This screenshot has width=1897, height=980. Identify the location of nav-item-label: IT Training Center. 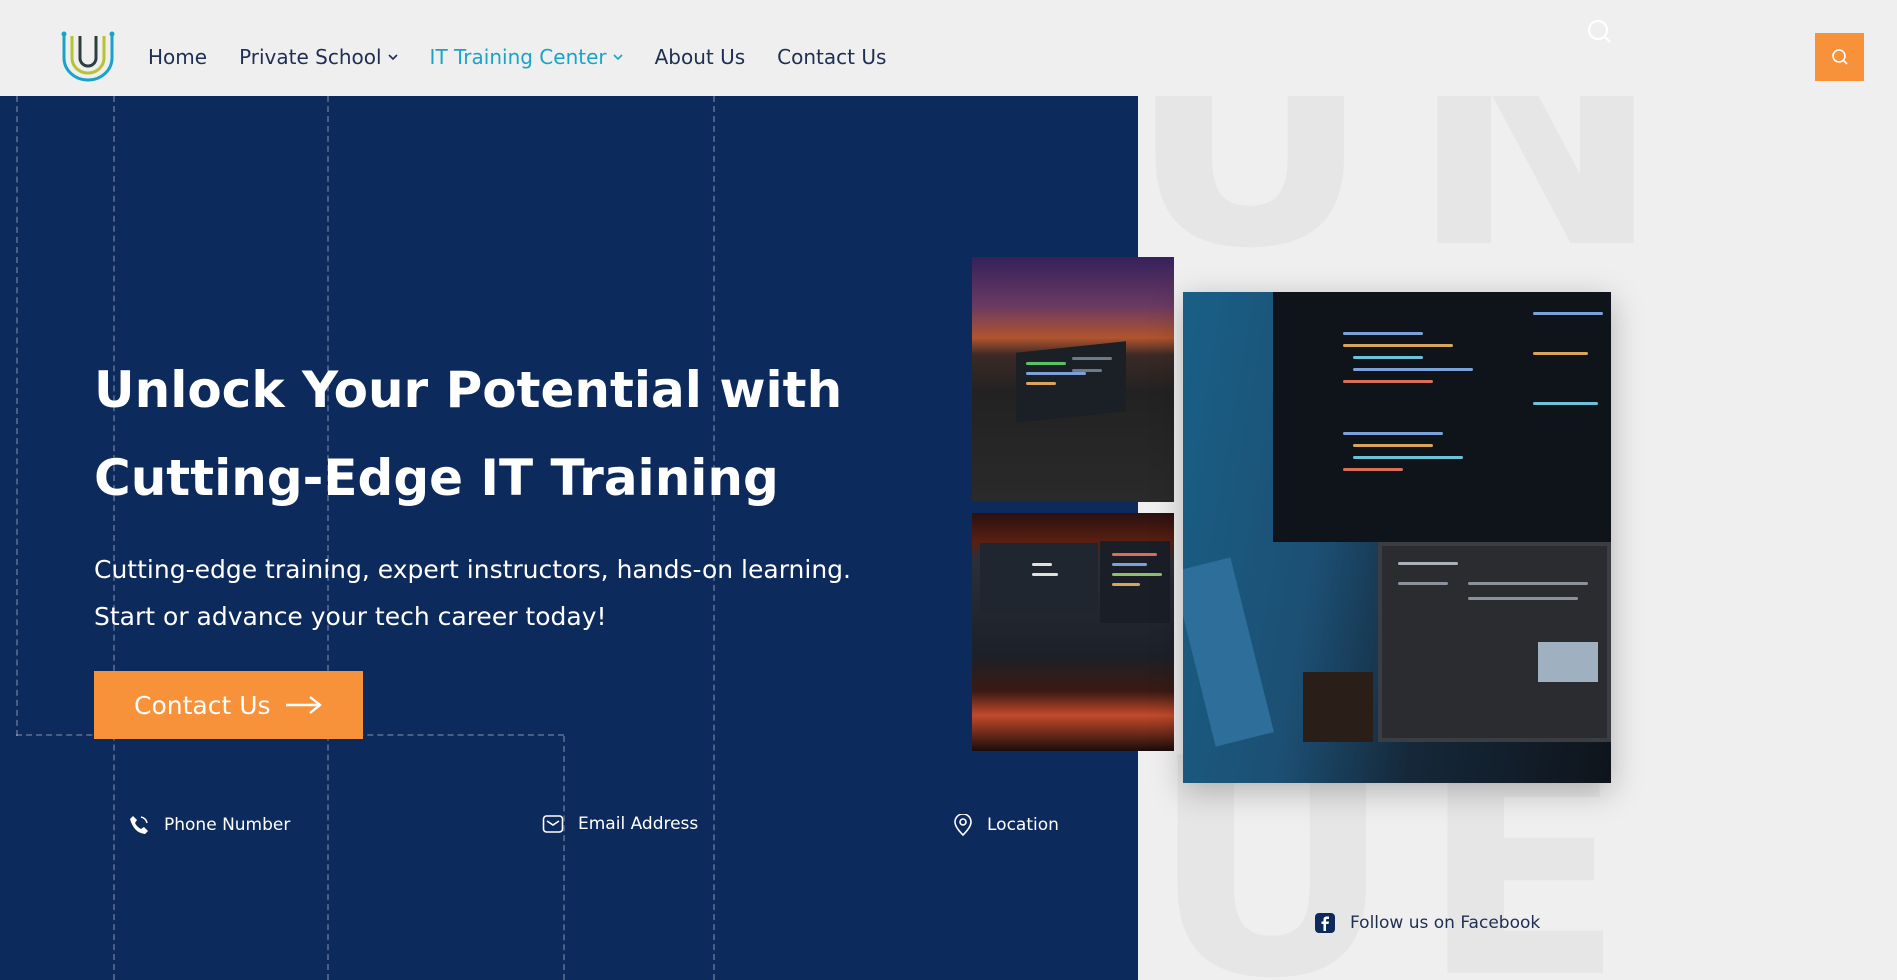
(518, 57).